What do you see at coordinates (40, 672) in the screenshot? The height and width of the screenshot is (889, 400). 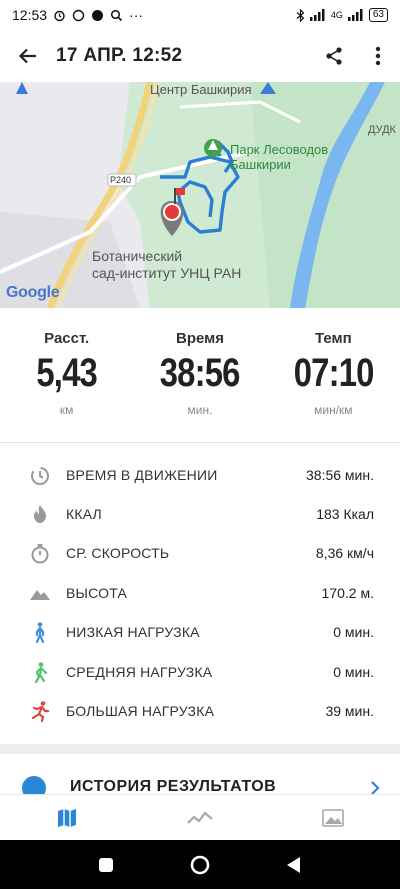 I see `walker-green-icon` at bounding box center [40, 672].